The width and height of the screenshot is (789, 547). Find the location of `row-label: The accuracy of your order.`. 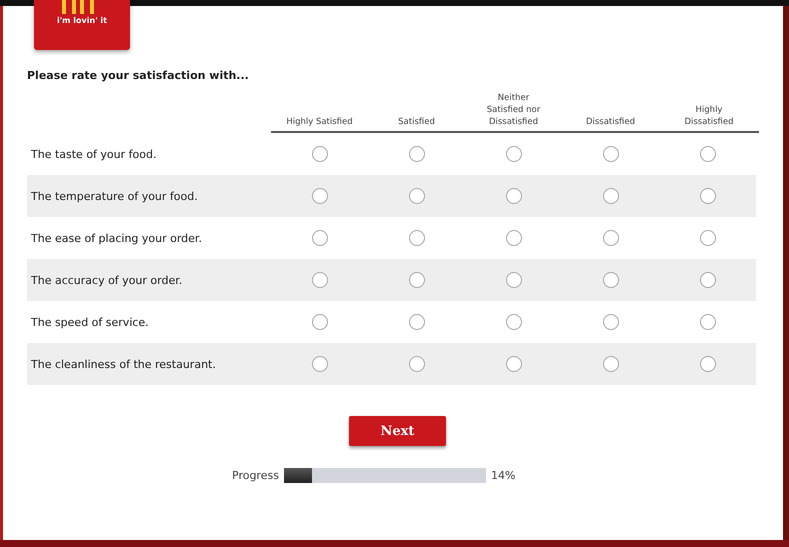

row-label: The accuracy of your order. is located at coordinates (107, 280).